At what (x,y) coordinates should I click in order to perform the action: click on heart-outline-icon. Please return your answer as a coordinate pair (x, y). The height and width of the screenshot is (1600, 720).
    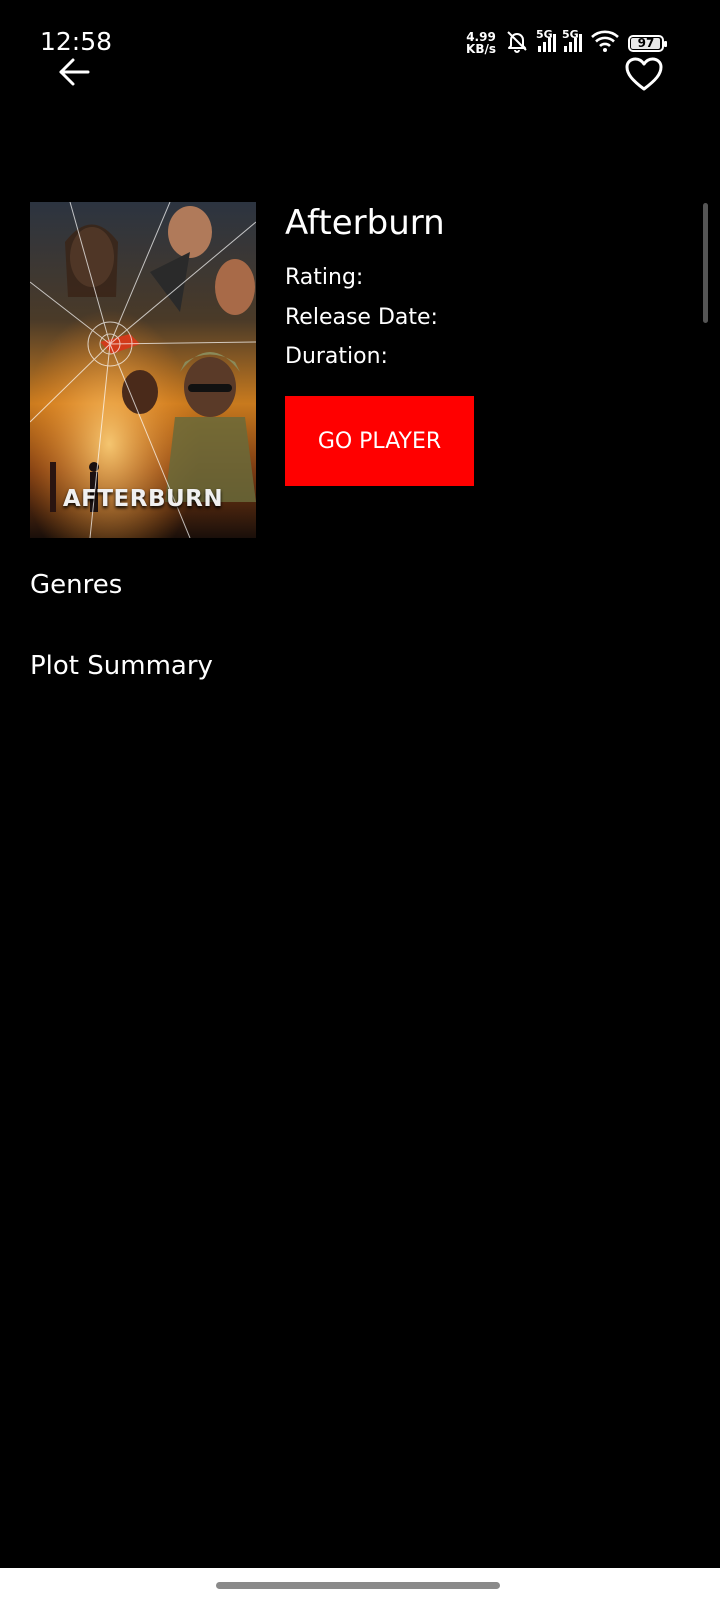
    Looking at the image, I should click on (644, 76).